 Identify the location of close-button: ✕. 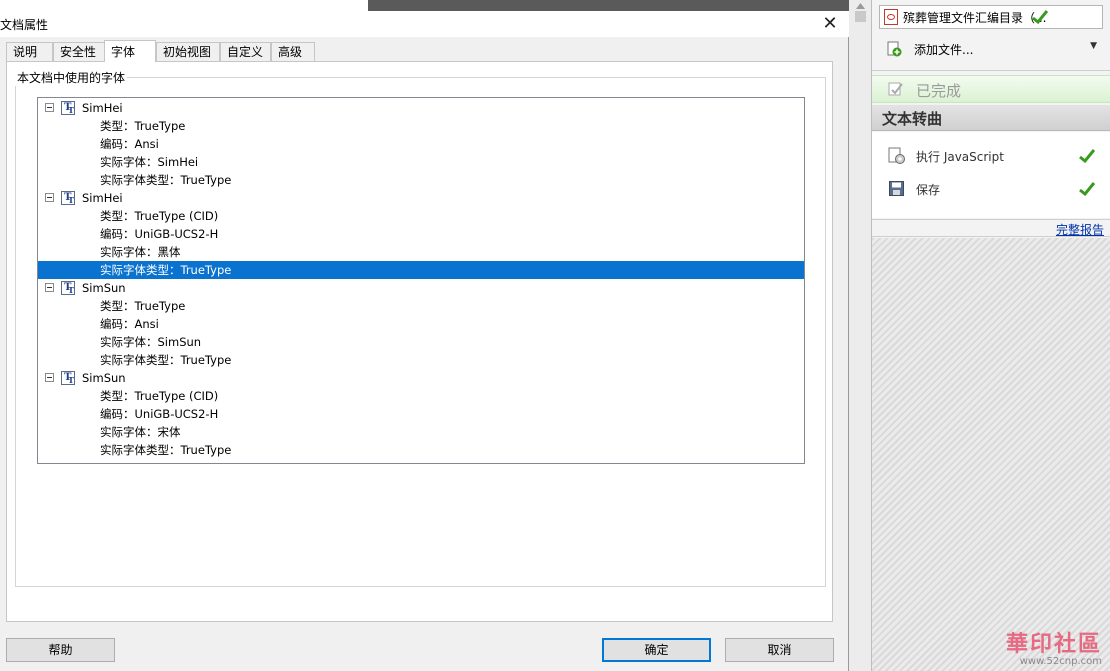
(830, 24).